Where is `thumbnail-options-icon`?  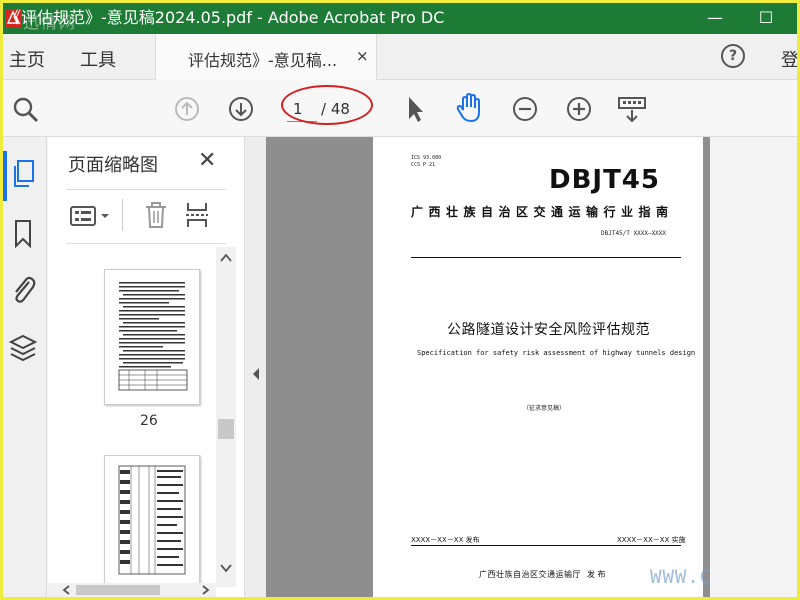 thumbnail-options-icon is located at coordinates (92, 216).